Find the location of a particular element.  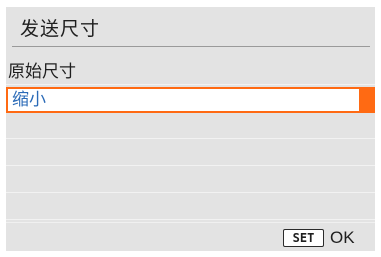

footer-divider is located at coordinates (190, 222).